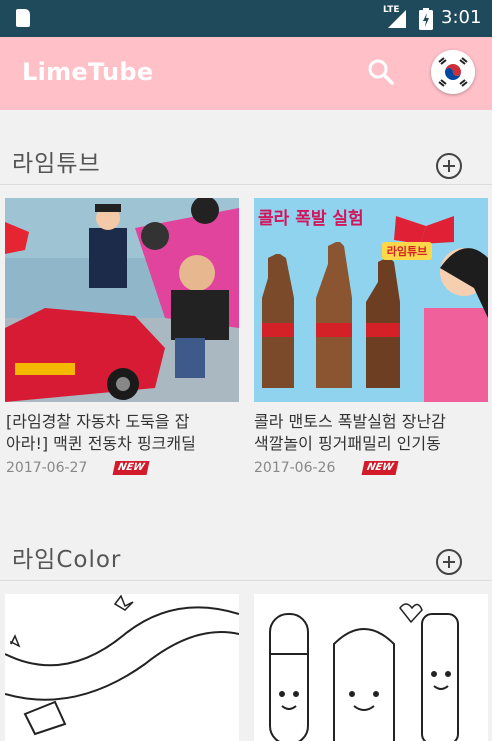 Image resolution: width=492 pixels, height=741 pixels. I want to click on video-title-line: 아라!] 맥퀸 전동차 핑크캐딜, so click(101, 443).